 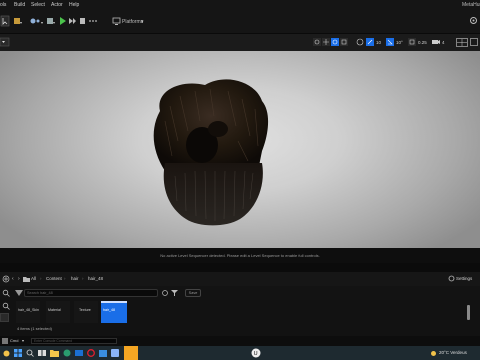 I want to click on folder-icon, so click(x=26, y=279).